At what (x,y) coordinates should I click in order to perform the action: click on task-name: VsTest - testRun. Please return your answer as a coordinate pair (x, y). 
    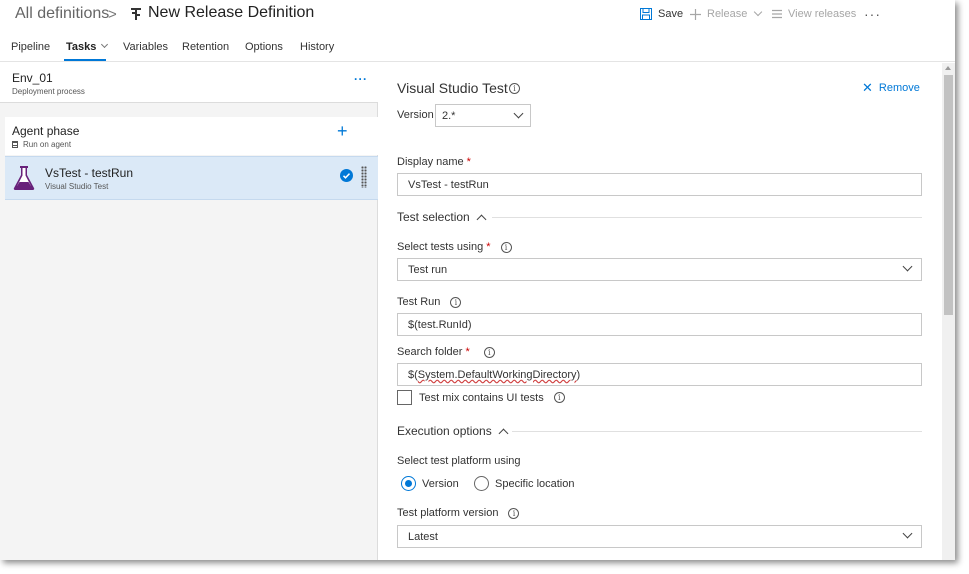
    Looking at the image, I should click on (89, 173).